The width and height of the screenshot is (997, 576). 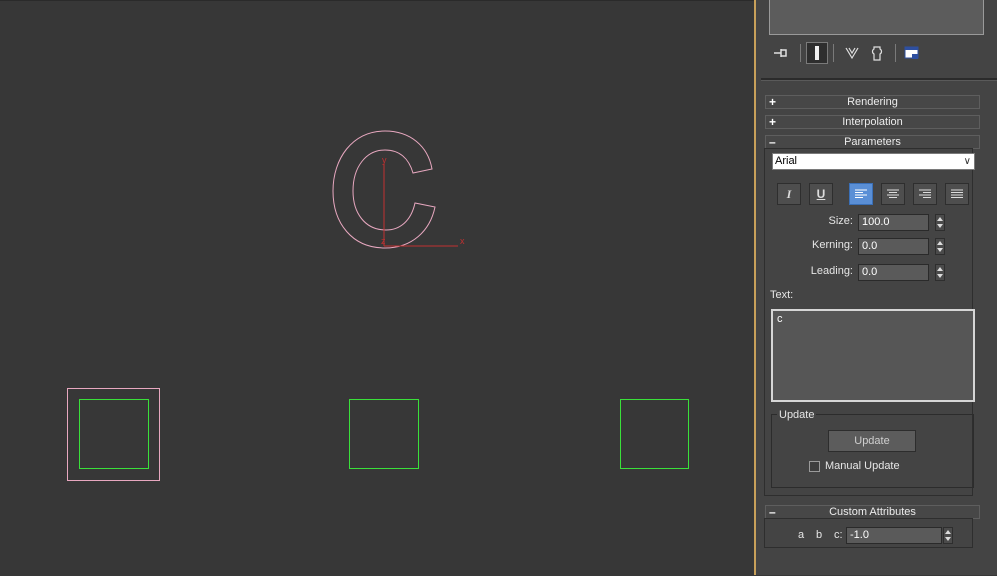 I want to click on make-unique-icon, so click(x=852, y=53).